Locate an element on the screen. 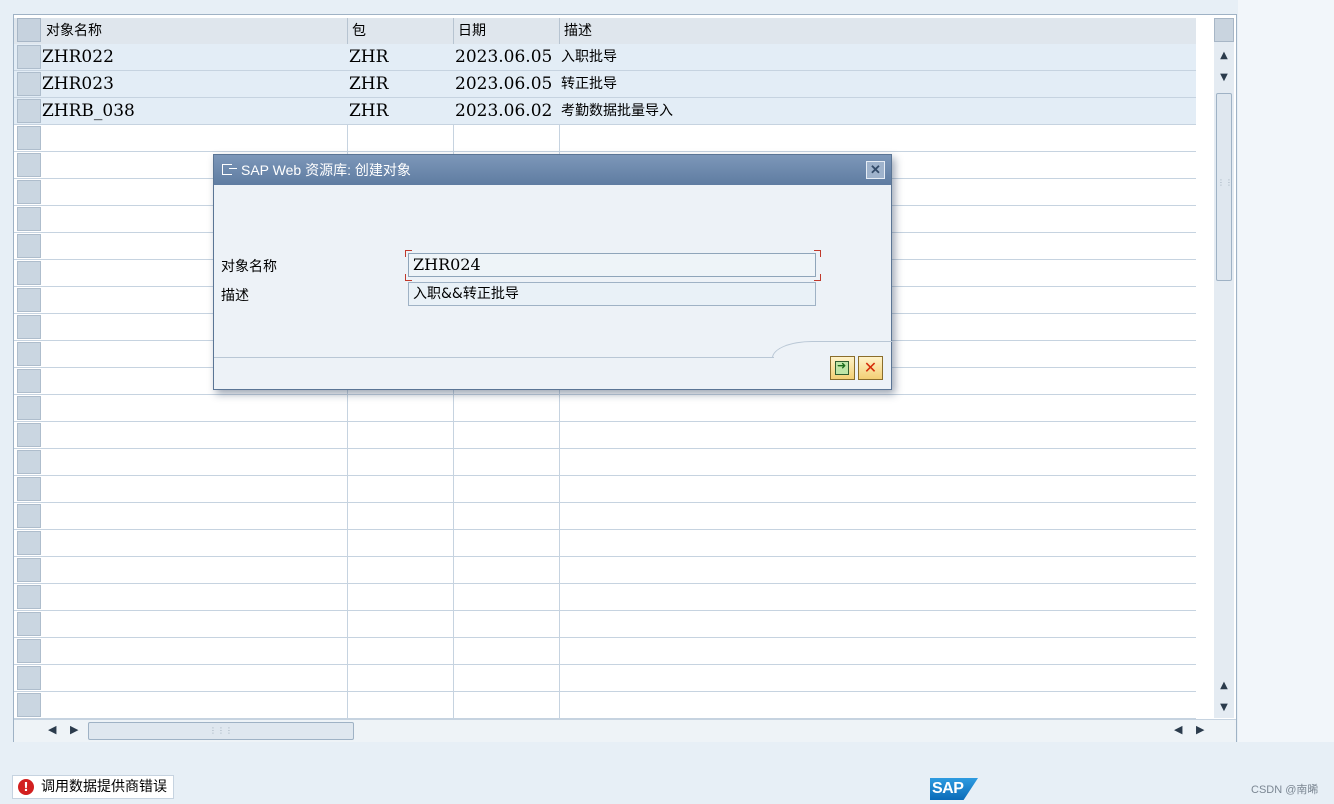 This screenshot has height=804, width=1334. scroll-left-end-icon: ◀ is located at coordinates (1178, 729).